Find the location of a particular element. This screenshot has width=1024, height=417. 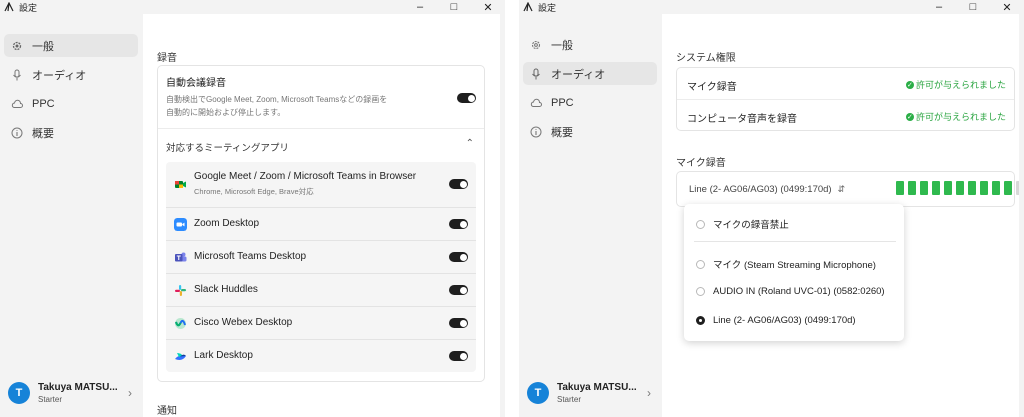

selected-device: Line (2- AG06/AG03) (0499:170d) is located at coordinates (760, 189).